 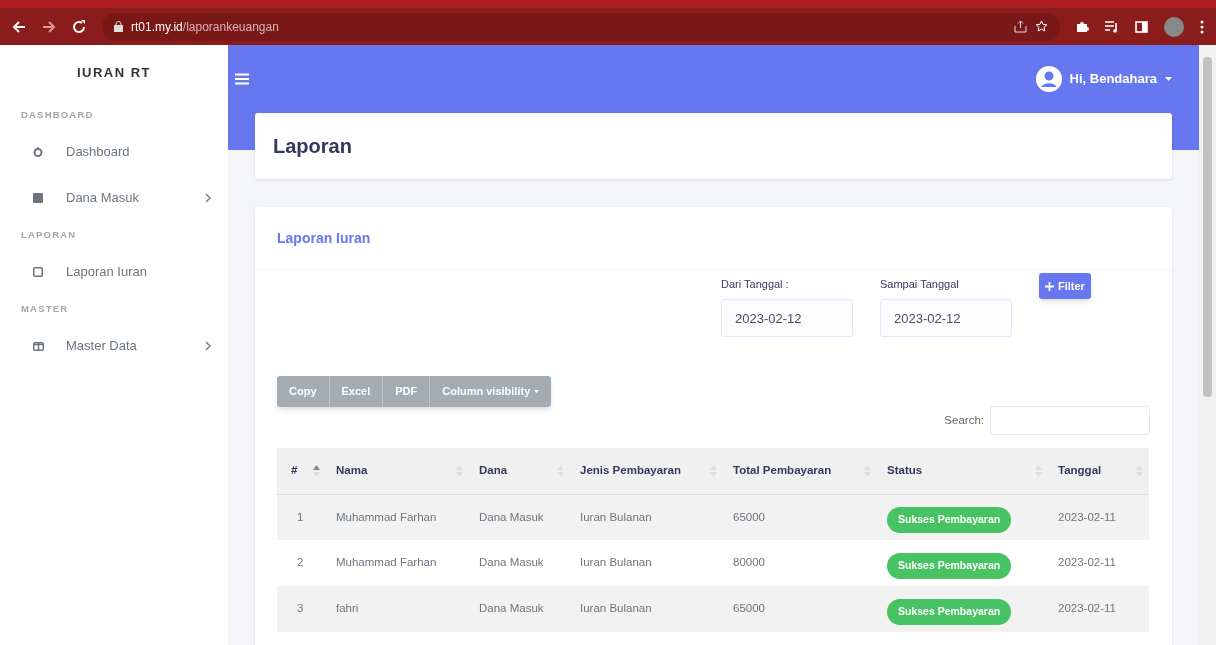 I want to click on share-icon, so click(x=1020, y=26).